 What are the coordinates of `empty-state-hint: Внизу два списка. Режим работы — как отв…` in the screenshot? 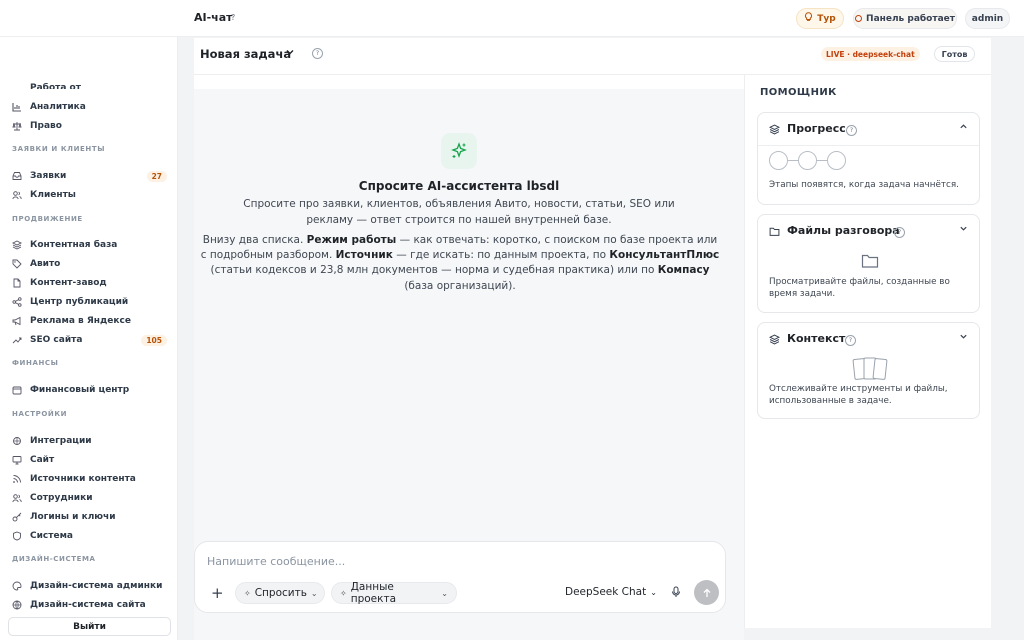 It's located at (460, 263).